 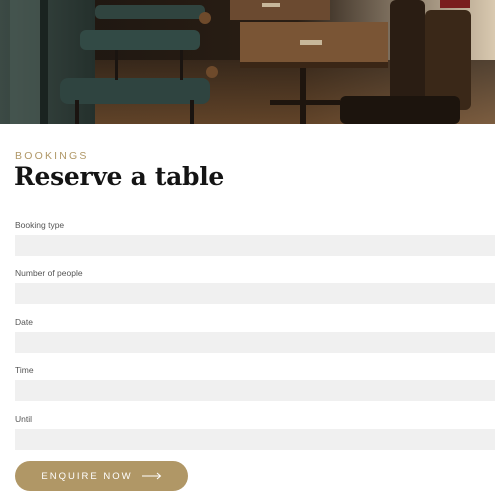 I want to click on until-label: Until, so click(x=24, y=419).